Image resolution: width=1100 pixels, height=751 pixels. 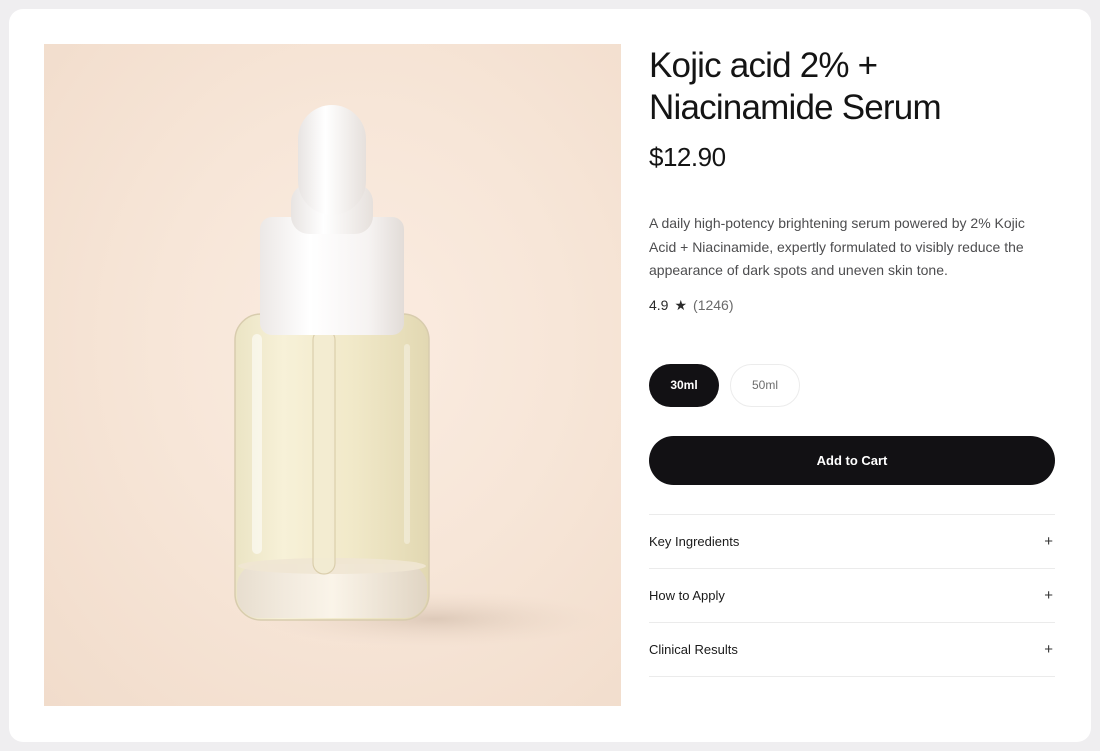 I want to click on accordion-how-to-apply: How to Apply +, so click(x=852, y=596).